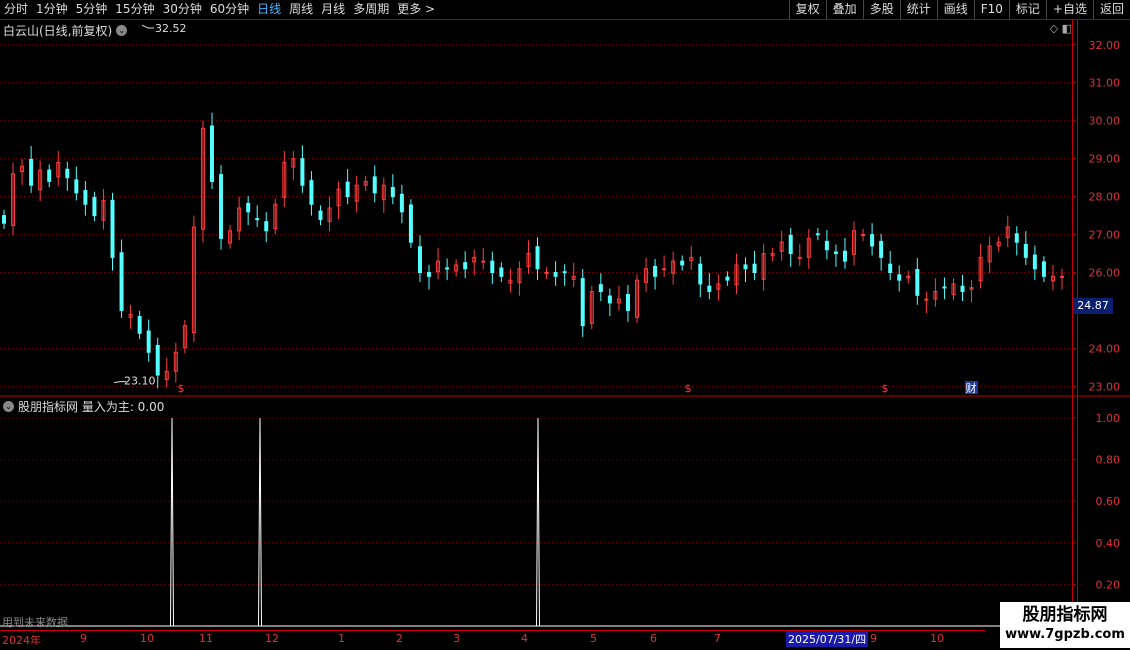 The height and width of the screenshot is (650, 1130). Describe the element at coordinates (341, 638) in the screenshot. I see `date-label: 1` at that location.